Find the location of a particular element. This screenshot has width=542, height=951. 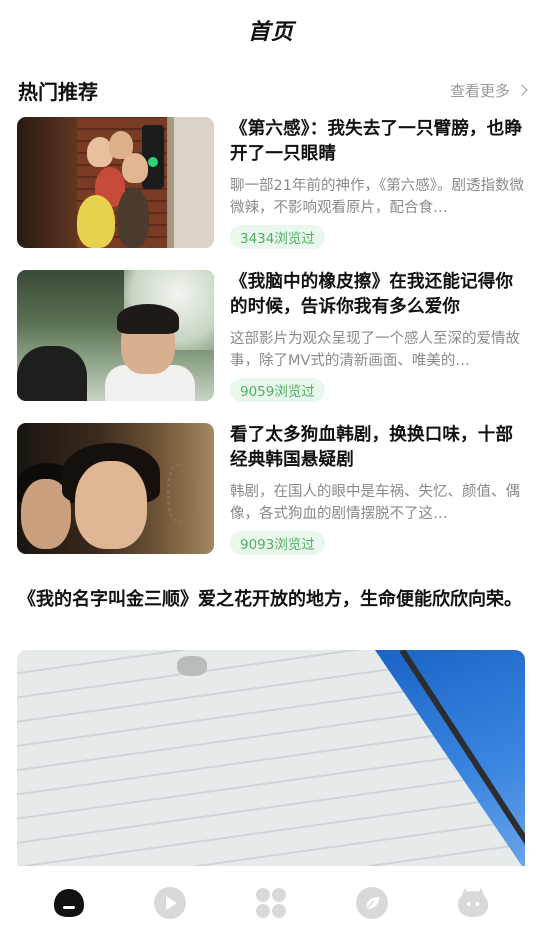

header: 首页 is located at coordinates (271, 30).